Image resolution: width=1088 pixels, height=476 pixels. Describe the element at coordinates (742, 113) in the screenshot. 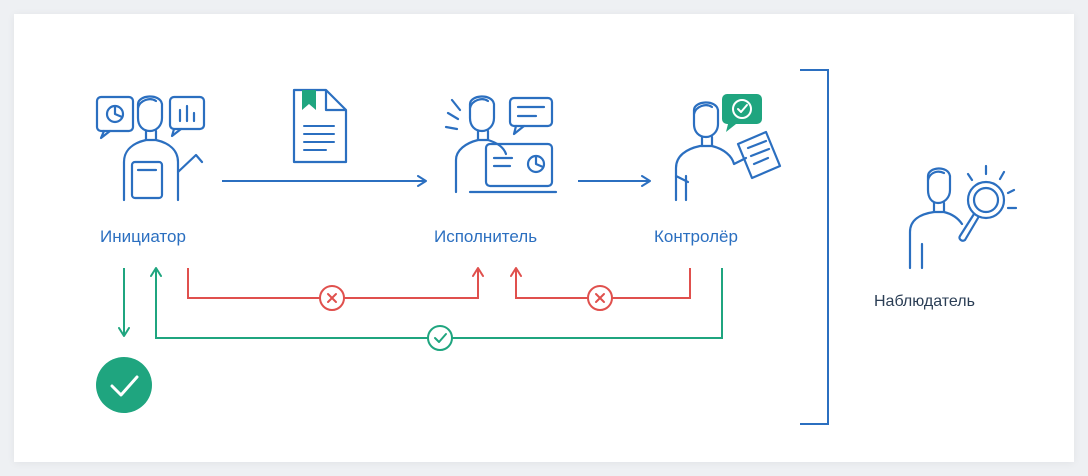

I see `approval-badge-icon` at that location.